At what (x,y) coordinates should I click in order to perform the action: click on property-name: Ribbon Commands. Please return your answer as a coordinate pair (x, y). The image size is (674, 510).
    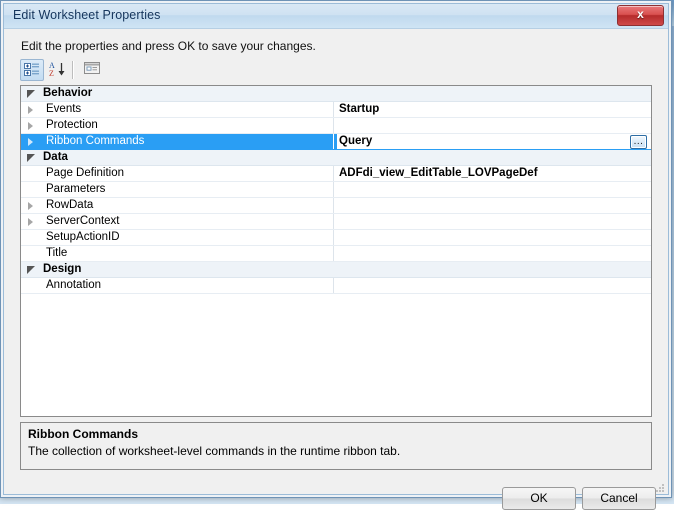
    Looking at the image, I should click on (95, 141).